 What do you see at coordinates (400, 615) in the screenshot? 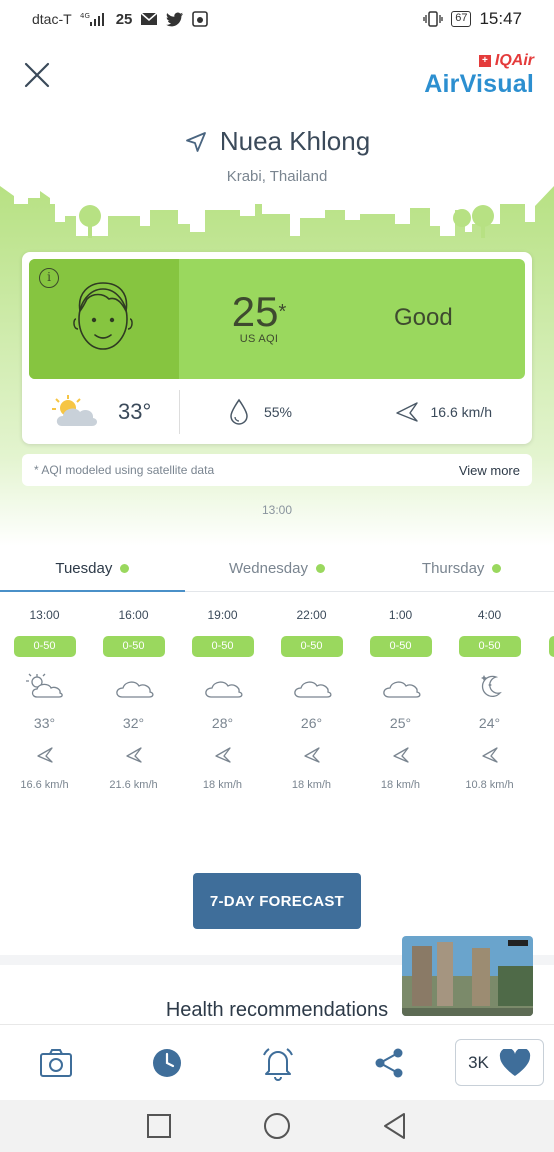
I see `hour-time: 1:00` at bounding box center [400, 615].